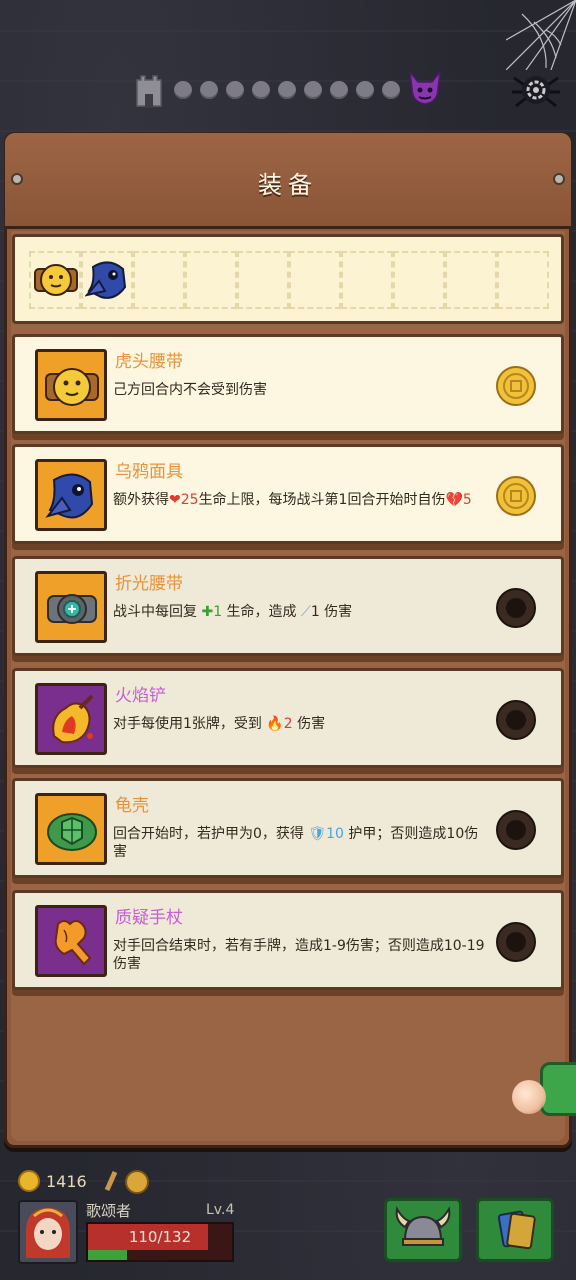  Describe the element at coordinates (219, 724) in the screenshot. I see `item-description: 对手每使用1张牌，受到 🔥2 伤害` at that location.